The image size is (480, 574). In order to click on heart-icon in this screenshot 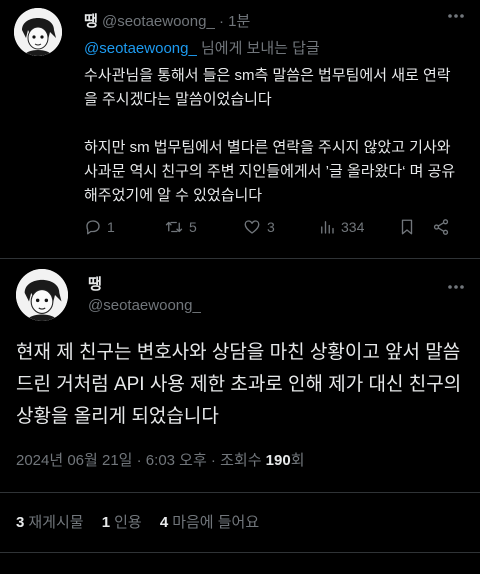, I will do `click(252, 227)`.